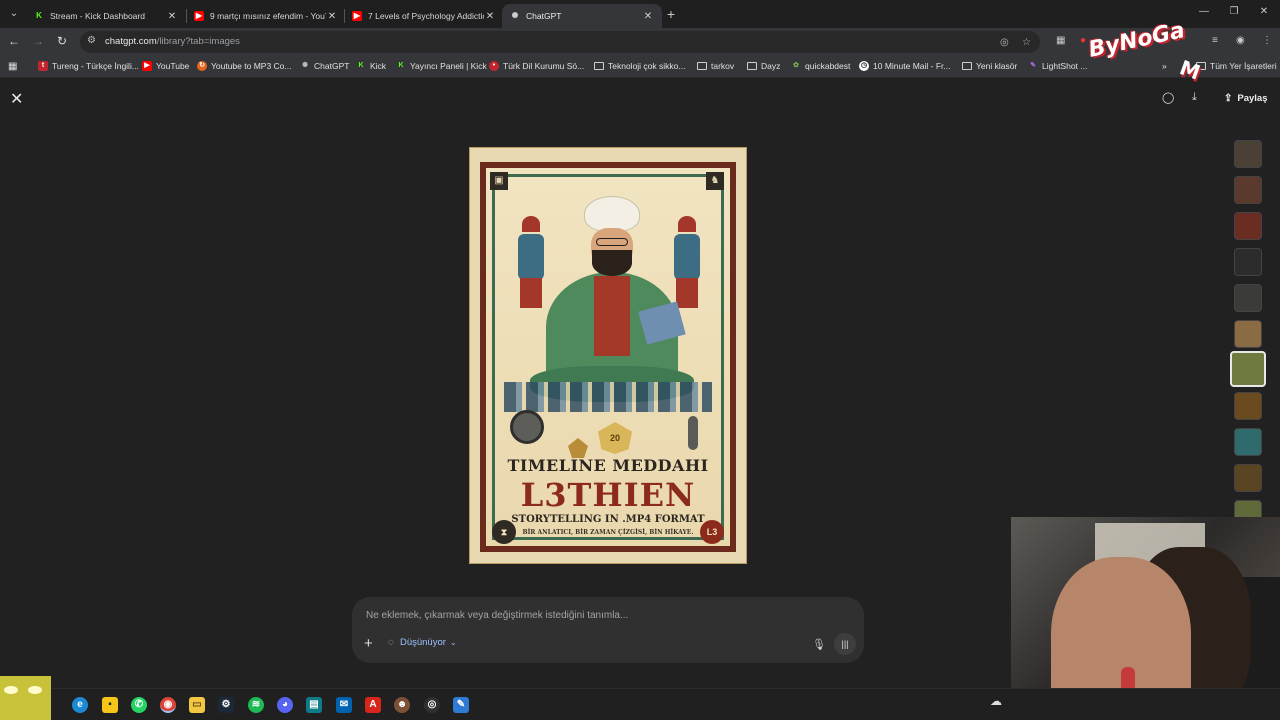 Image resolution: width=1280 pixels, height=720 pixels. Describe the element at coordinates (1164, 66) in the screenshot. I see `more-bookmarks-icon: »` at that location.